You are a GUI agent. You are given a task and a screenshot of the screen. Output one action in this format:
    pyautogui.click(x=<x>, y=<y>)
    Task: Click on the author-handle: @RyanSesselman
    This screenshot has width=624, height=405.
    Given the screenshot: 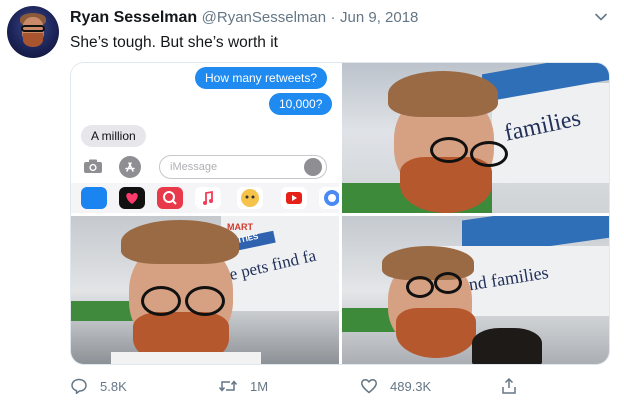 What is the action you would take?
    pyautogui.click(x=264, y=17)
    